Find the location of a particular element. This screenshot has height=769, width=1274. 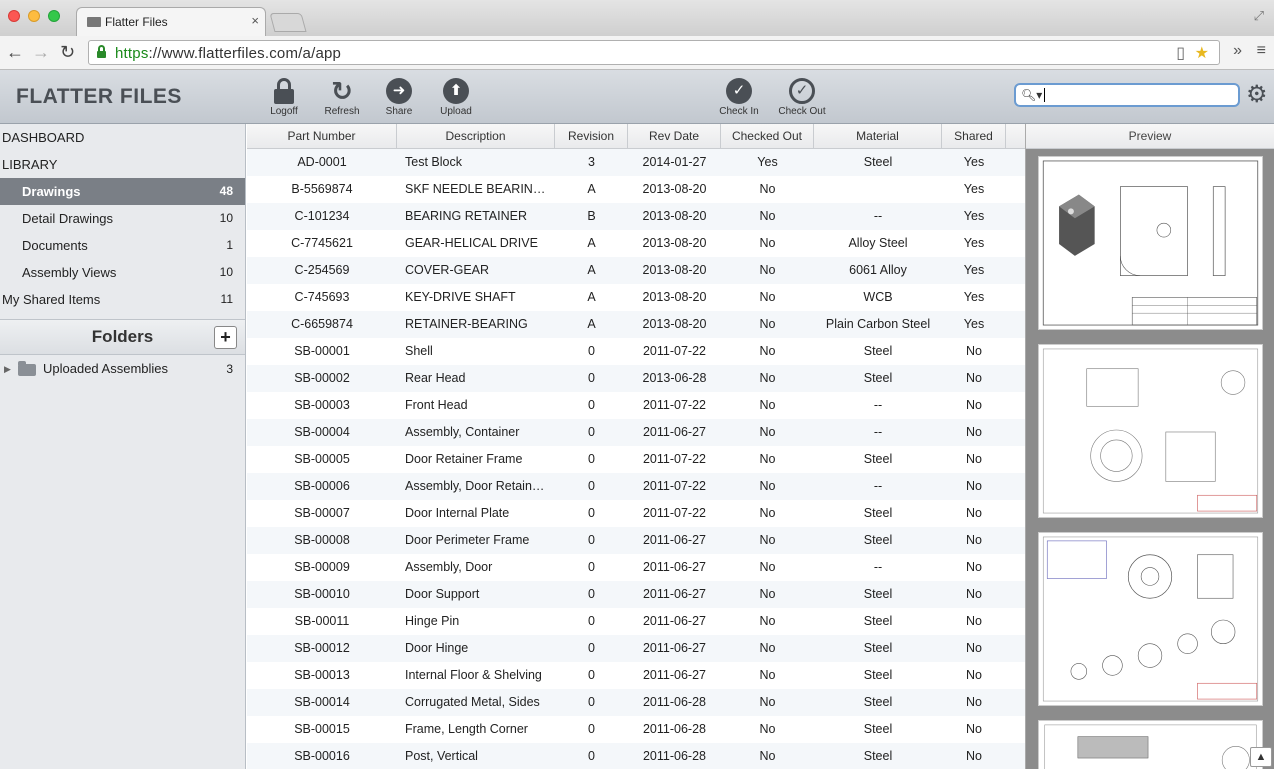

add-folder-button: + is located at coordinates (225, 337).